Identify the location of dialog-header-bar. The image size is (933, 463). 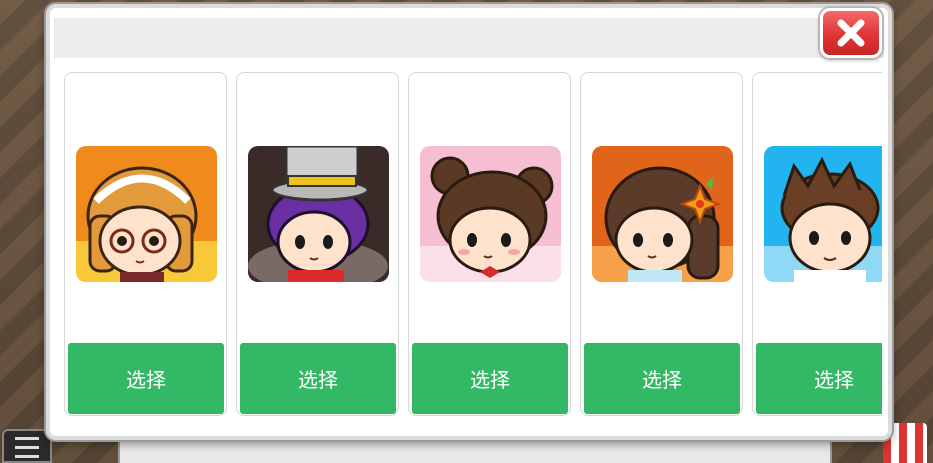
(469, 38).